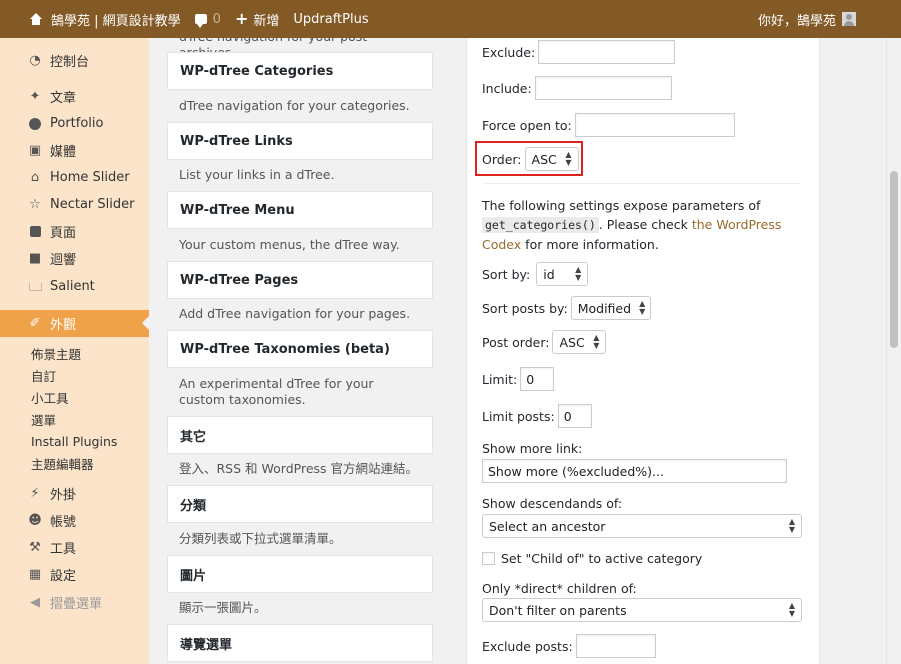 Image resolution: width=901 pixels, height=664 pixels. Describe the element at coordinates (74, 574) in the screenshot. I see `sidebar-item-settings: ▦ 設定` at that location.